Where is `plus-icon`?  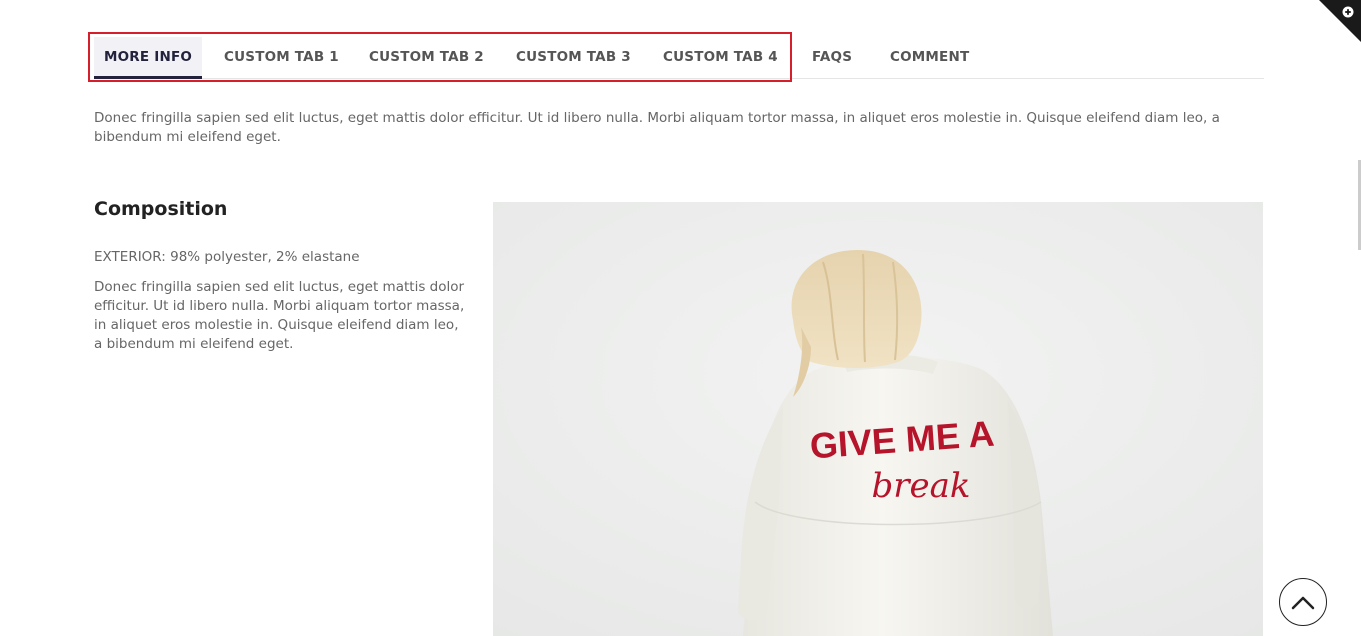
plus-icon is located at coordinates (1340, 21).